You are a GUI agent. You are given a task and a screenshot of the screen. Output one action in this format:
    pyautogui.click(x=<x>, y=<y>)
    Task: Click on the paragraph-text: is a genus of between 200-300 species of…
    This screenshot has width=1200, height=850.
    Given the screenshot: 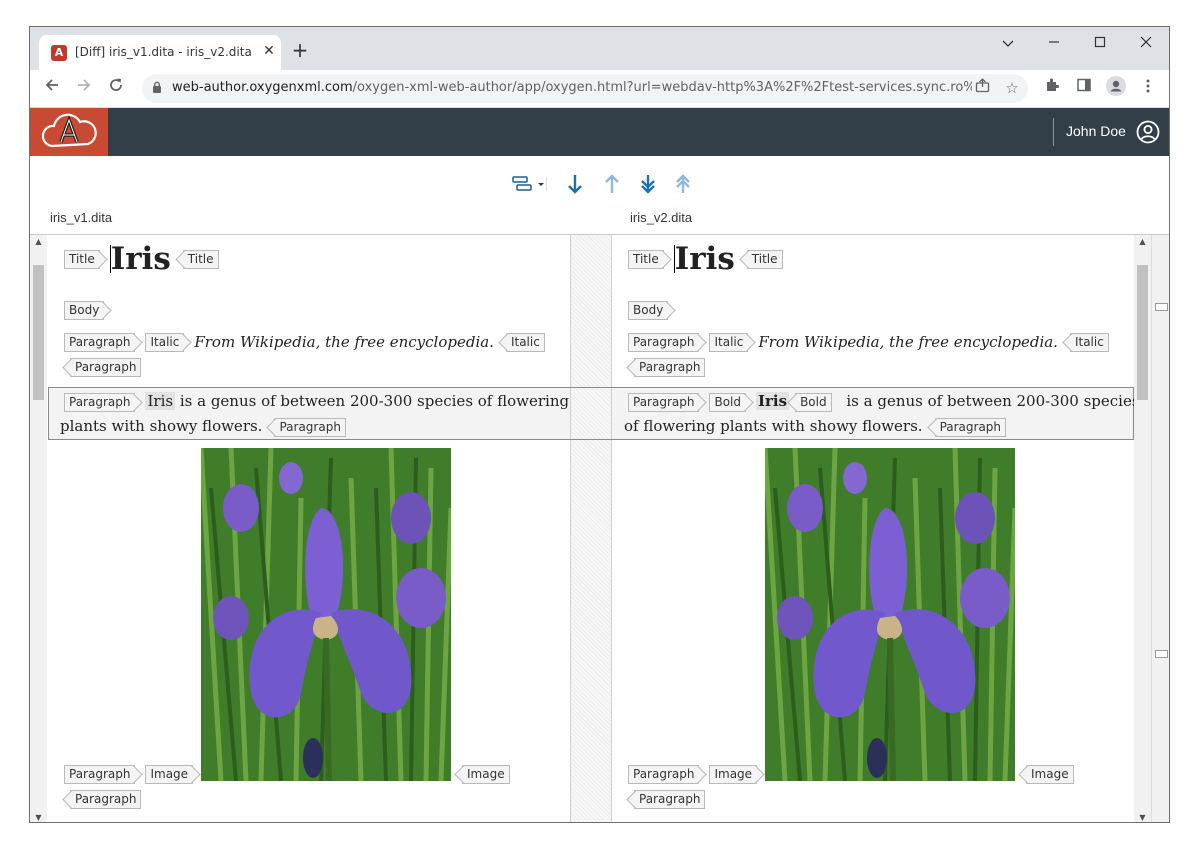 What is the action you would take?
    pyautogui.click(x=374, y=401)
    